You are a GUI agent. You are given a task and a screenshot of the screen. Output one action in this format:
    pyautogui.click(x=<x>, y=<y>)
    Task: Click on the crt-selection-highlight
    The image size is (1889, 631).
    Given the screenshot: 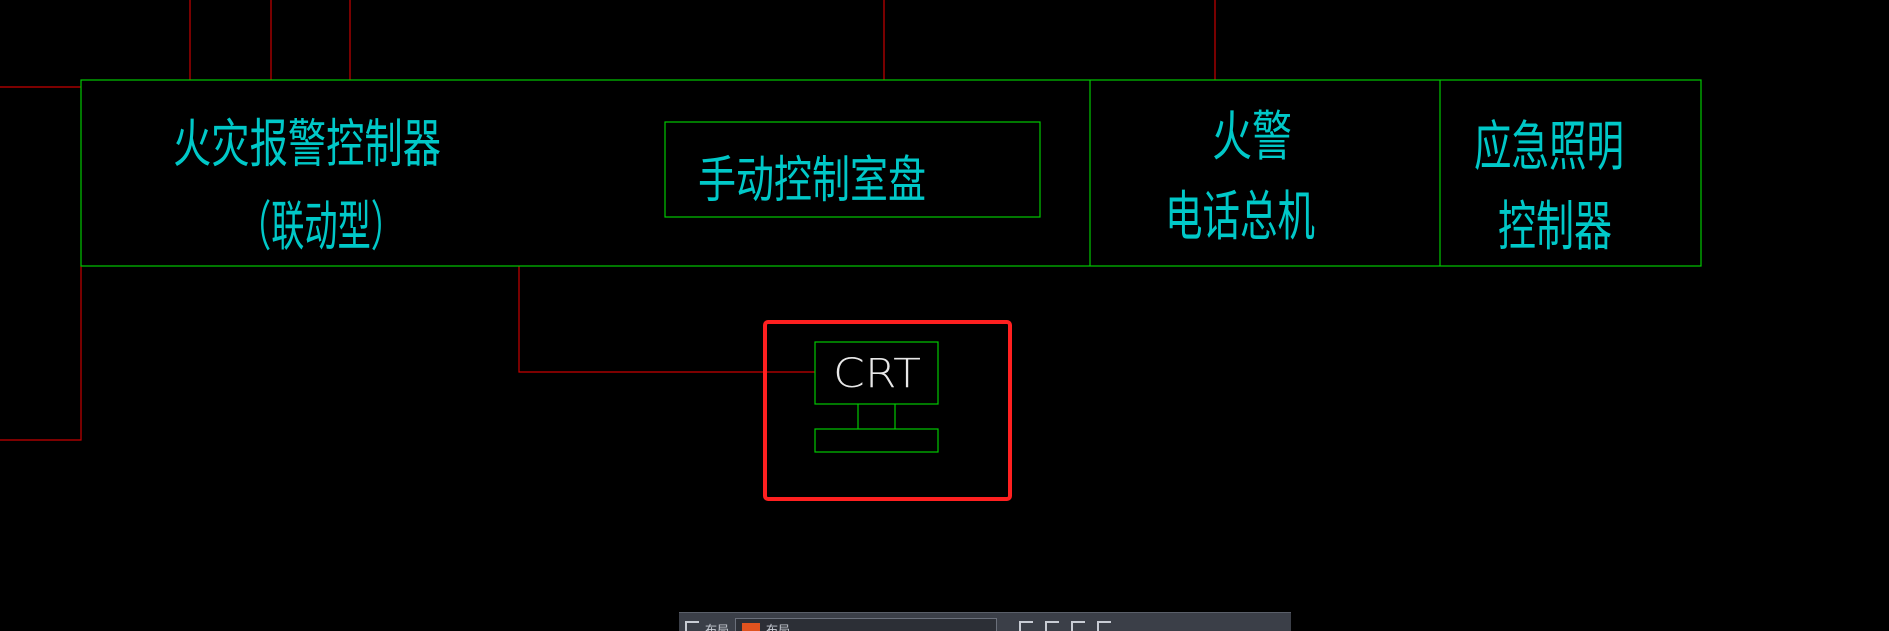 What is the action you would take?
    pyautogui.click(x=887, y=410)
    